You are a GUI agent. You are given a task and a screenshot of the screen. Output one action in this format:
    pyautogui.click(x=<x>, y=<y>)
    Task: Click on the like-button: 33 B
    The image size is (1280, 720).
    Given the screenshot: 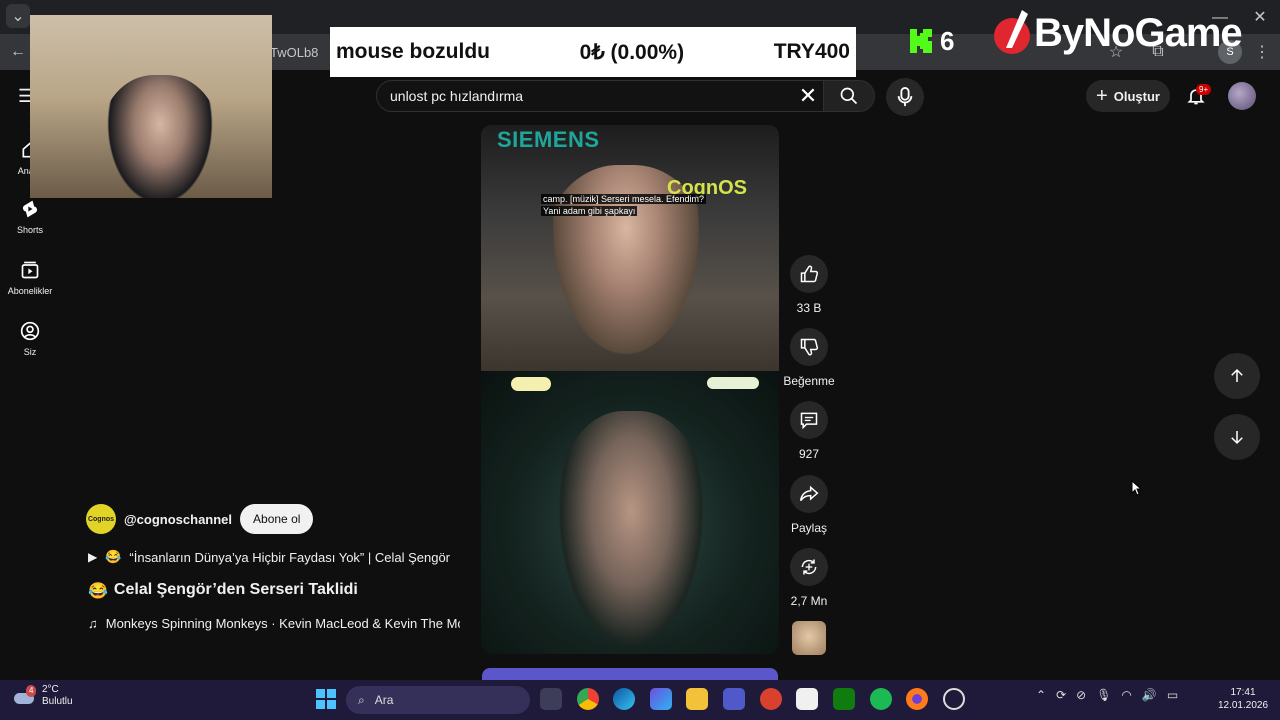 What is the action you would take?
    pyautogui.click(x=809, y=285)
    